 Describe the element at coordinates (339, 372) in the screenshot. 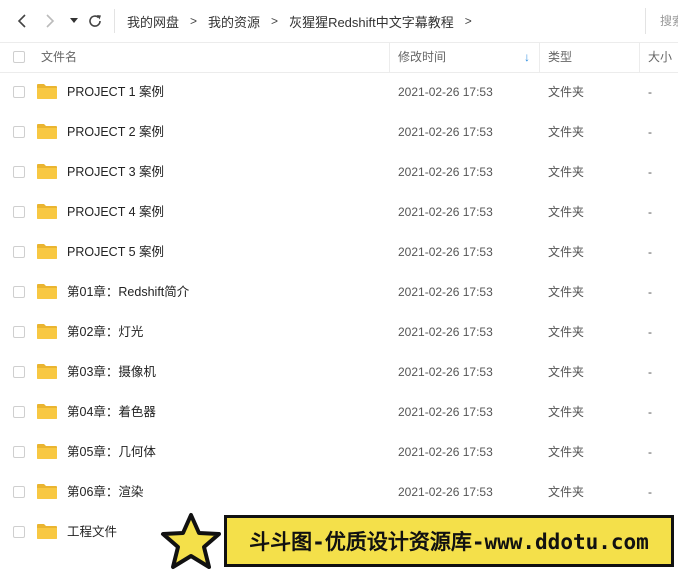

I see `table-row: 第03章：摄像机 2021-02-26 17:53 文件夹 -` at that location.